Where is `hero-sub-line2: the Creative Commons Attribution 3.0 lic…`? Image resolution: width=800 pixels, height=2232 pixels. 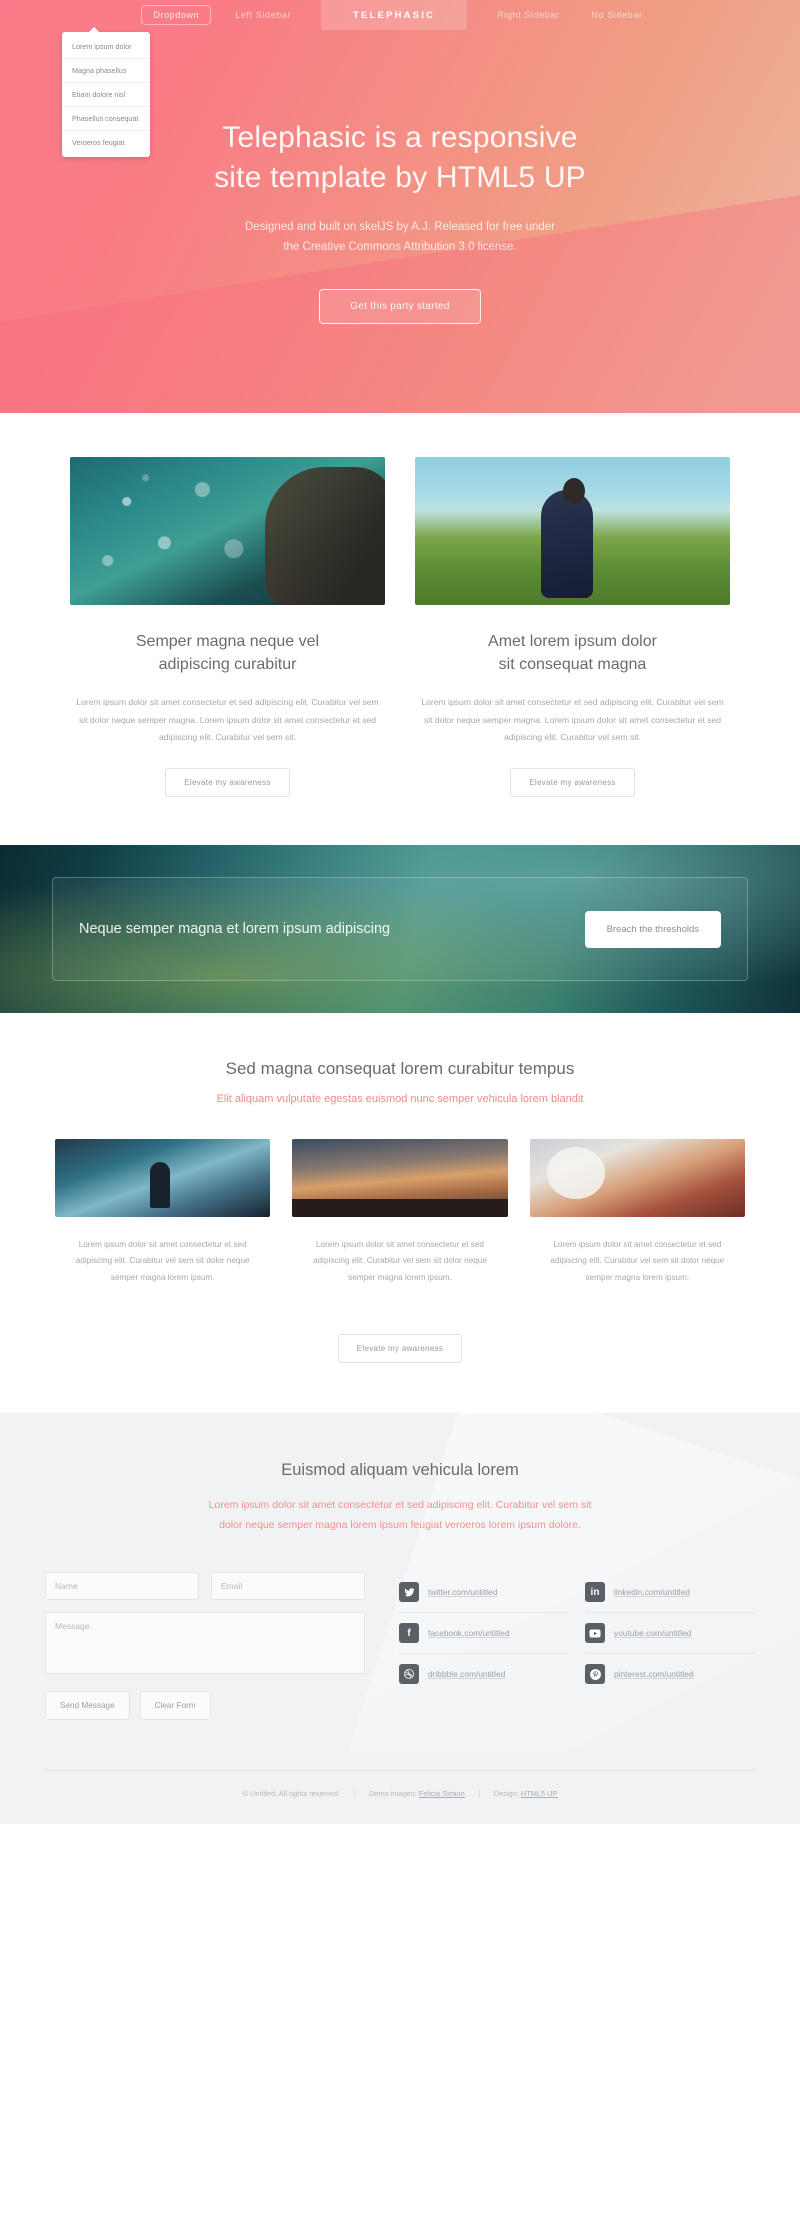 hero-sub-line2: the Creative Commons Attribution 3.0 lic… is located at coordinates (400, 247).